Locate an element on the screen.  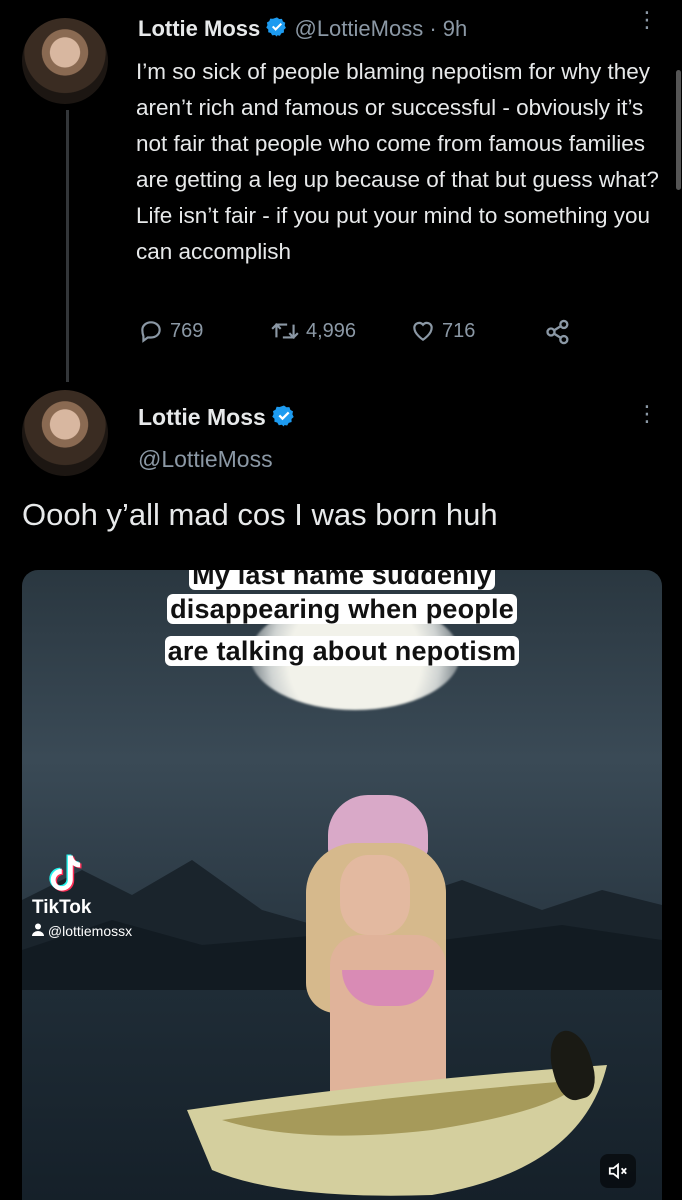
tiktok-user: @lottiemossx is located at coordinates (82, 931).